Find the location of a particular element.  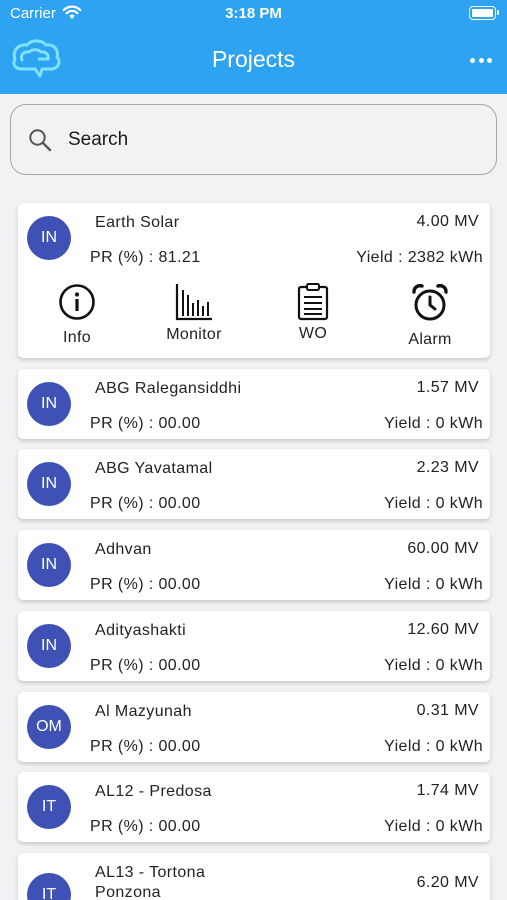

page-title: Projects is located at coordinates (253, 59).